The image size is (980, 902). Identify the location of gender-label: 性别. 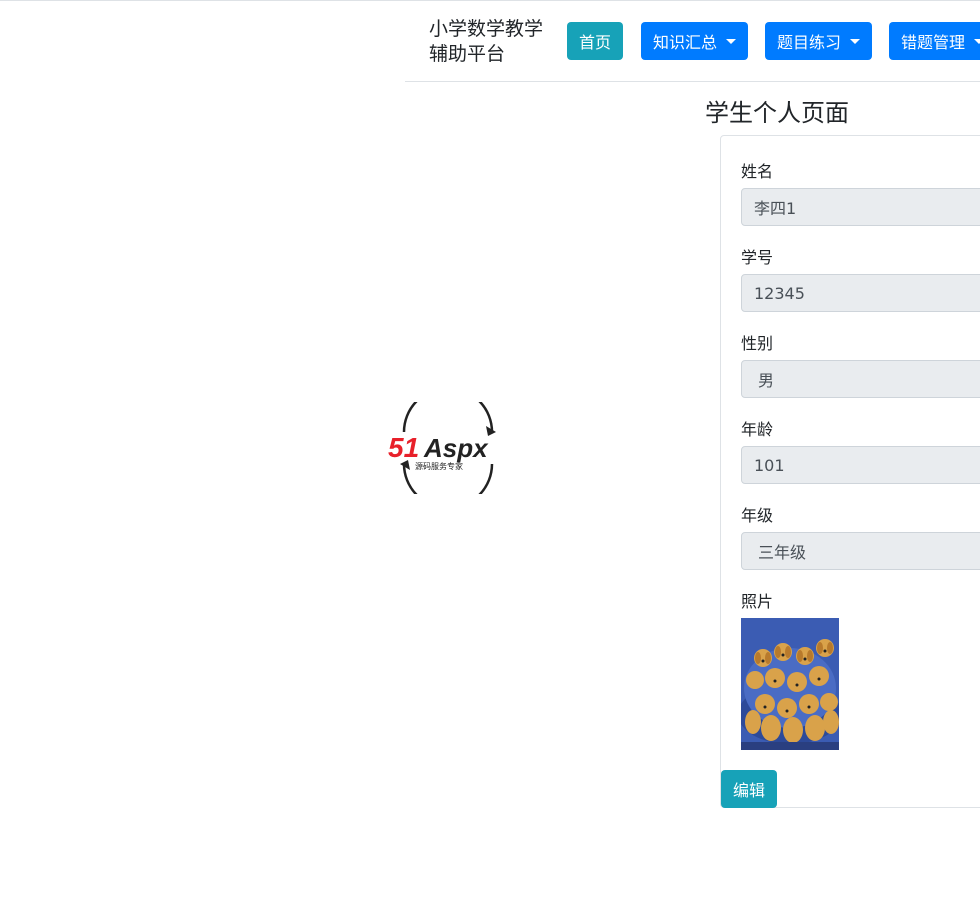
(757, 343).